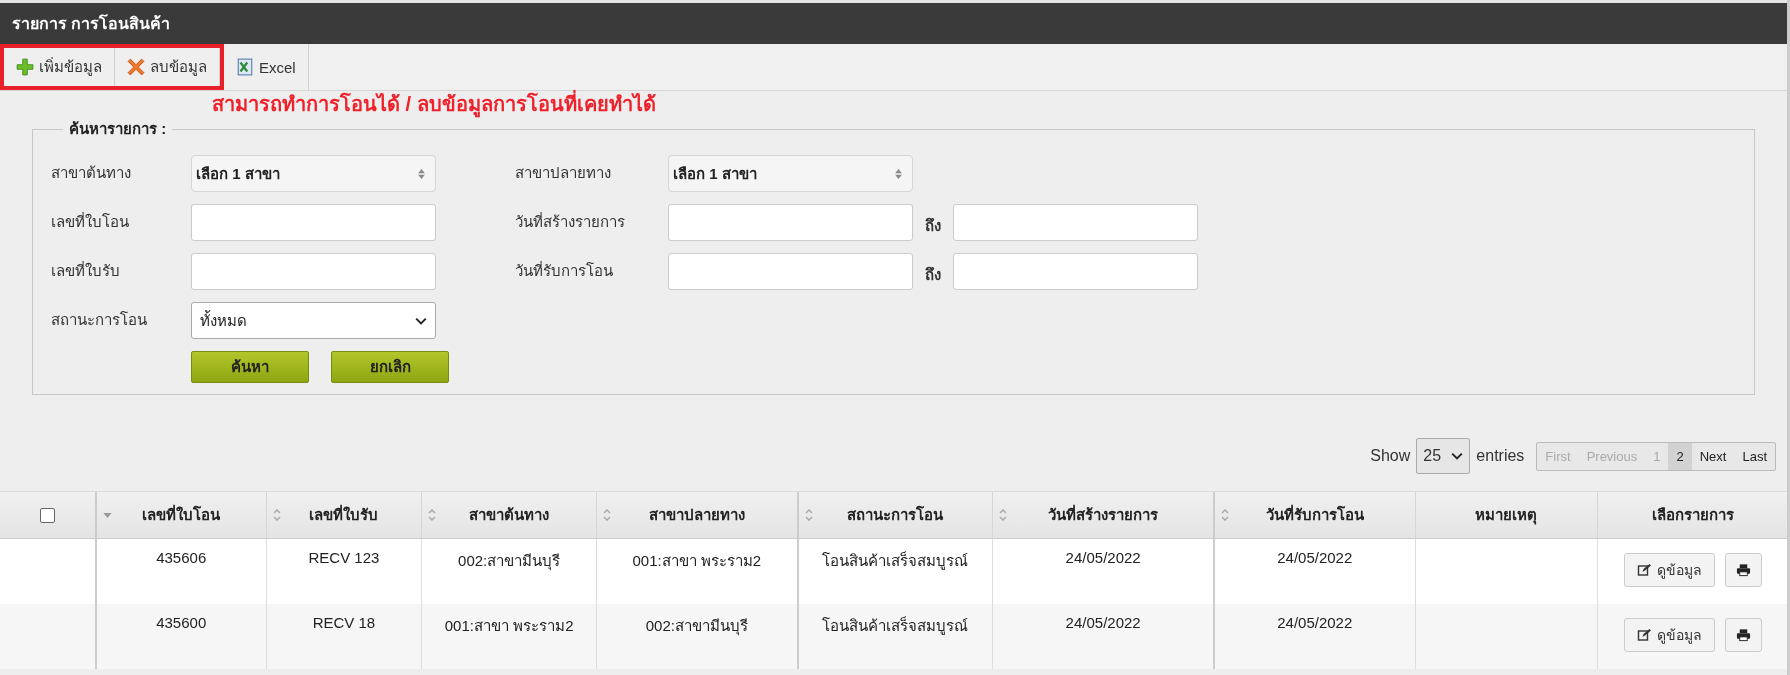 The height and width of the screenshot is (675, 1790). What do you see at coordinates (91, 23) in the screenshot?
I see `window-title: รายการ การโอนสินค้า` at bounding box center [91, 23].